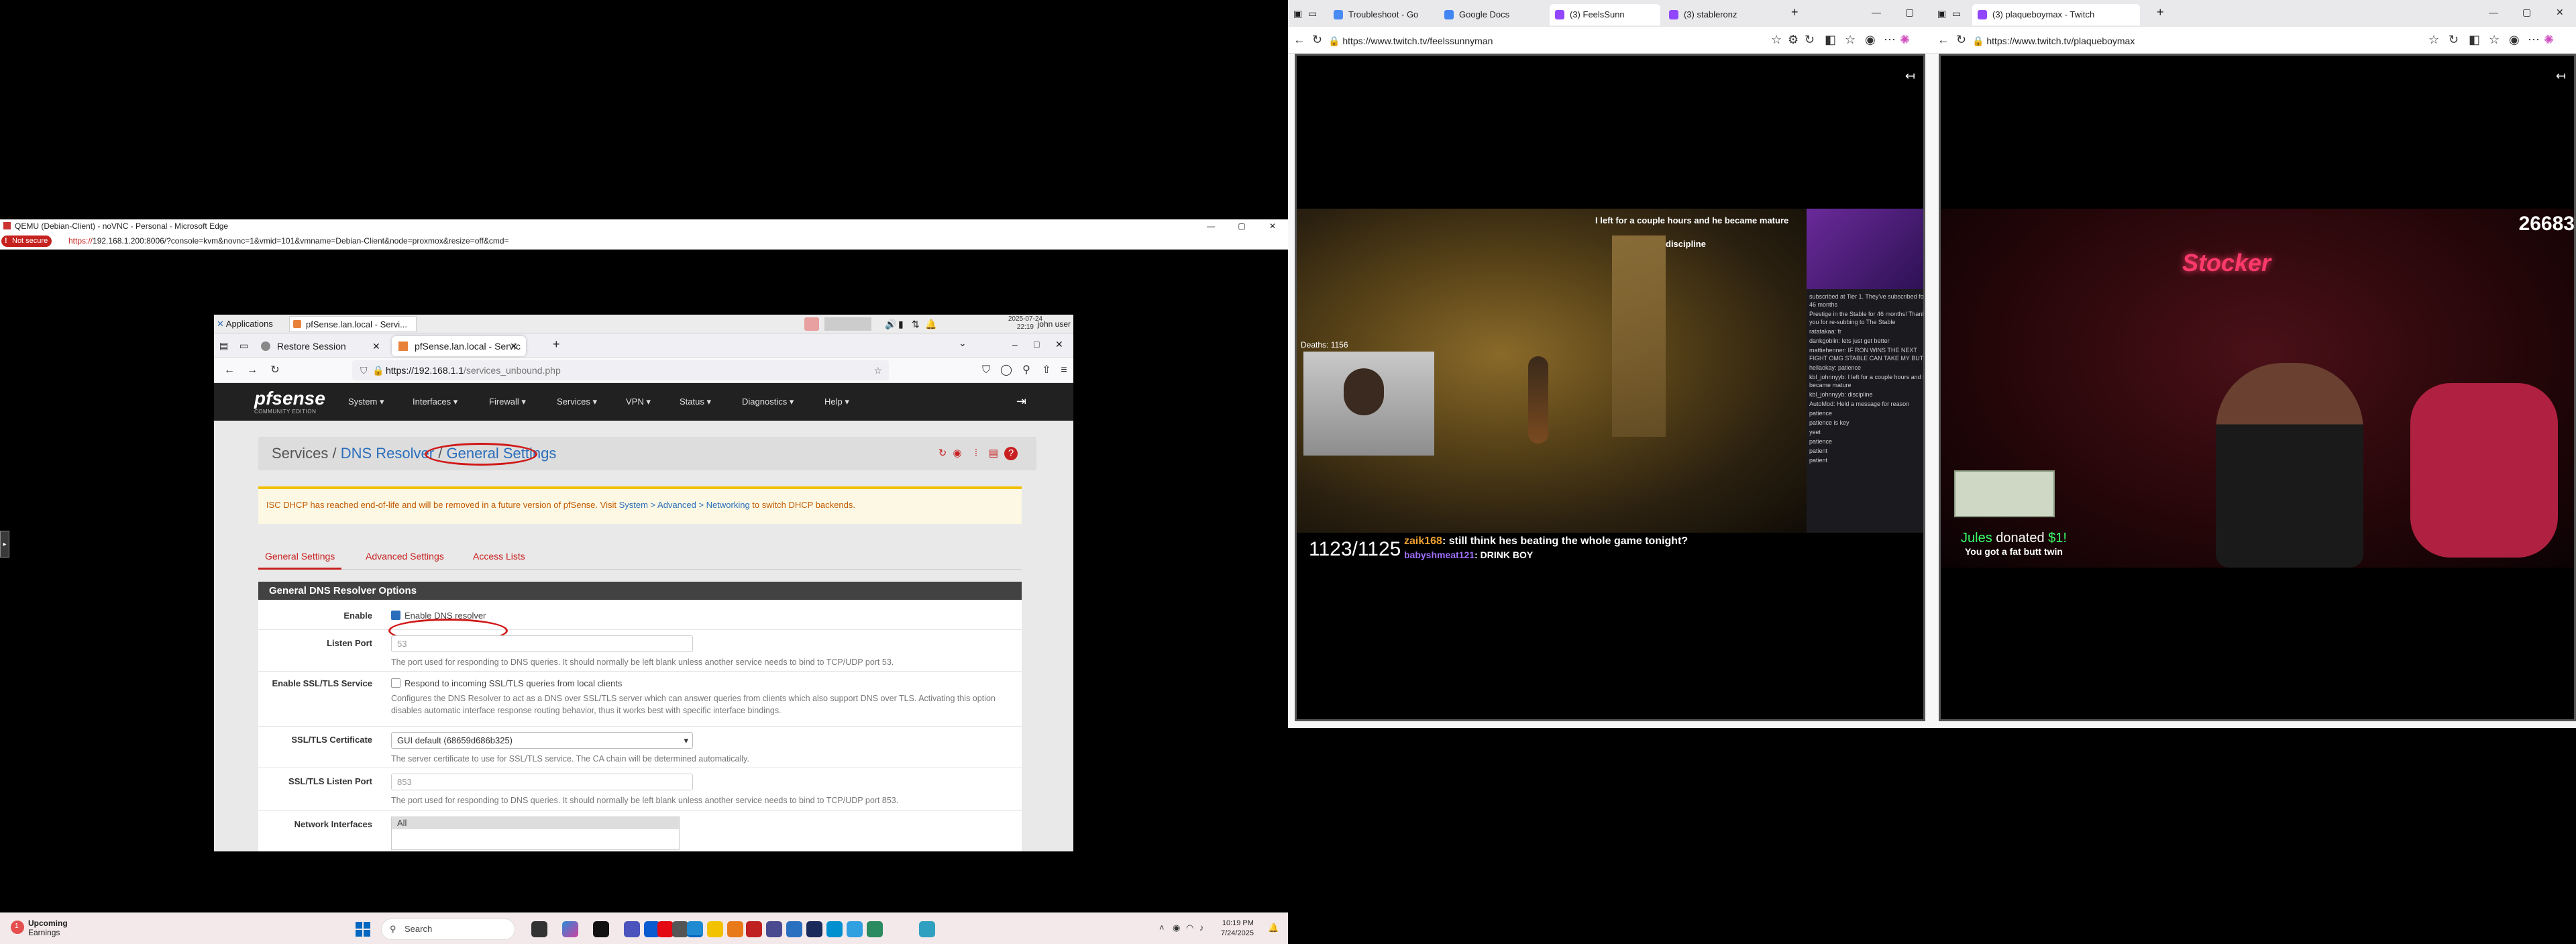 The height and width of the screenshot is (944, 2576). I want to click on tab-feelssunnyman: (3) FeelsSunn, so click(1605, 14).